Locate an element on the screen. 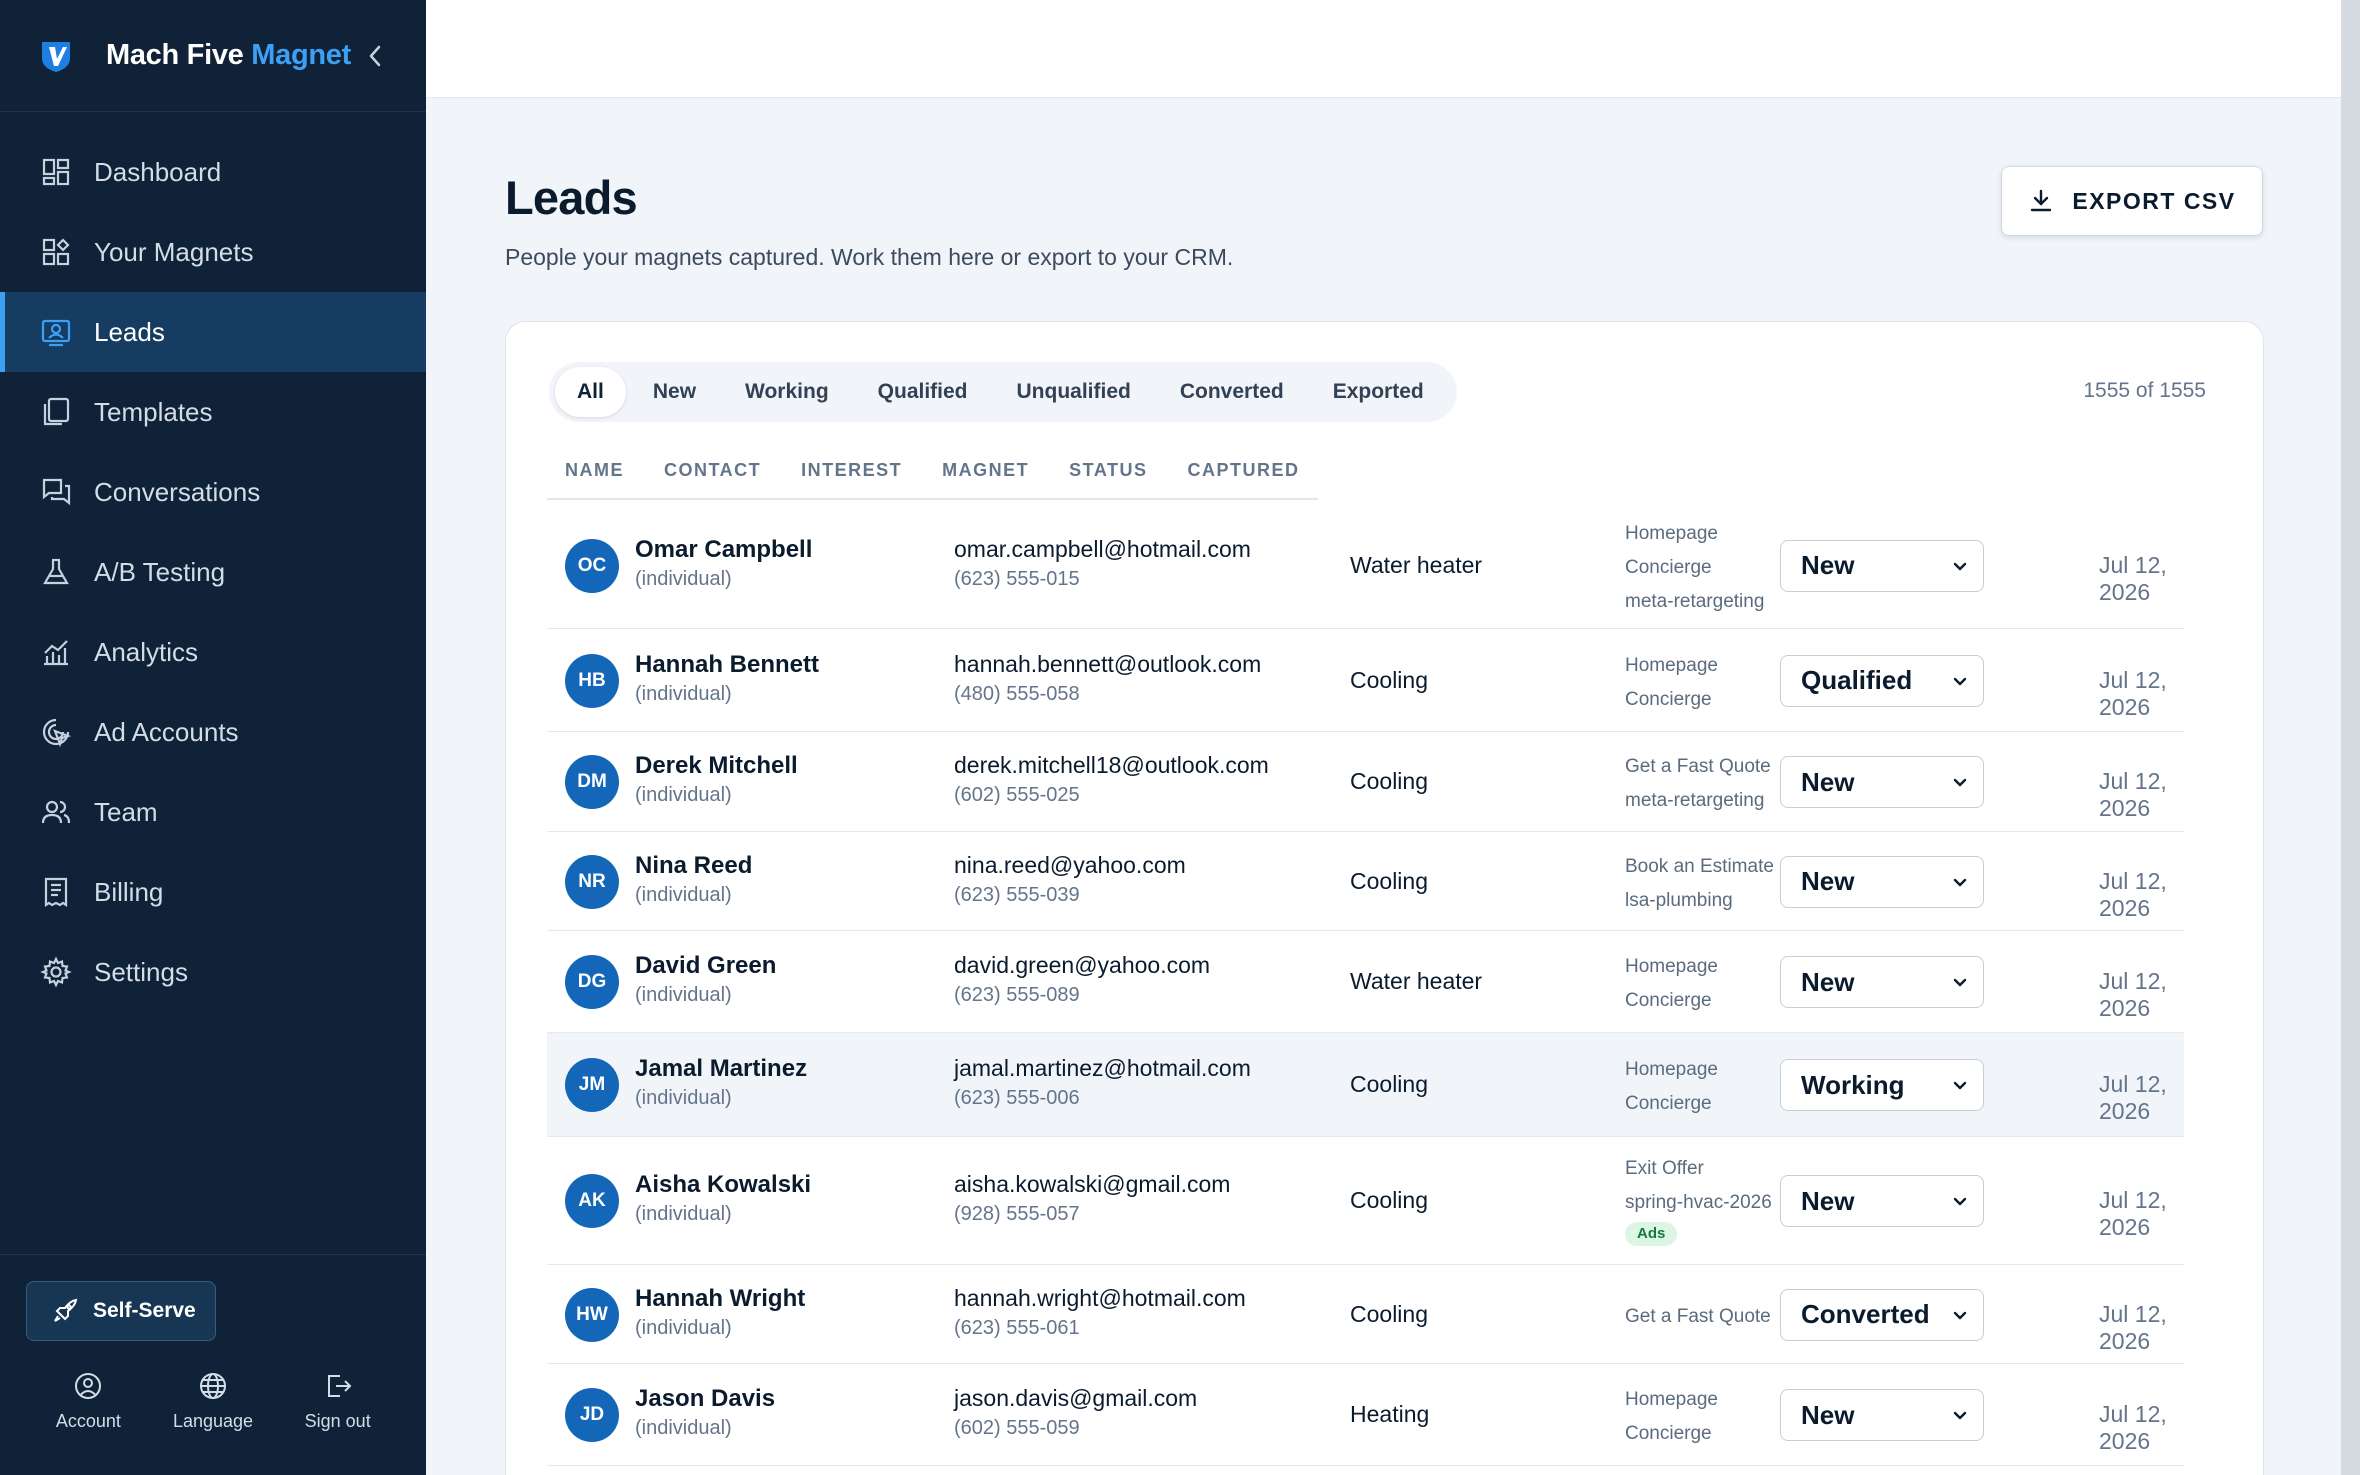 The height and width of the screenshot is (1475, 2360). status-select: Qualified is located at coordinates (1882, 680).